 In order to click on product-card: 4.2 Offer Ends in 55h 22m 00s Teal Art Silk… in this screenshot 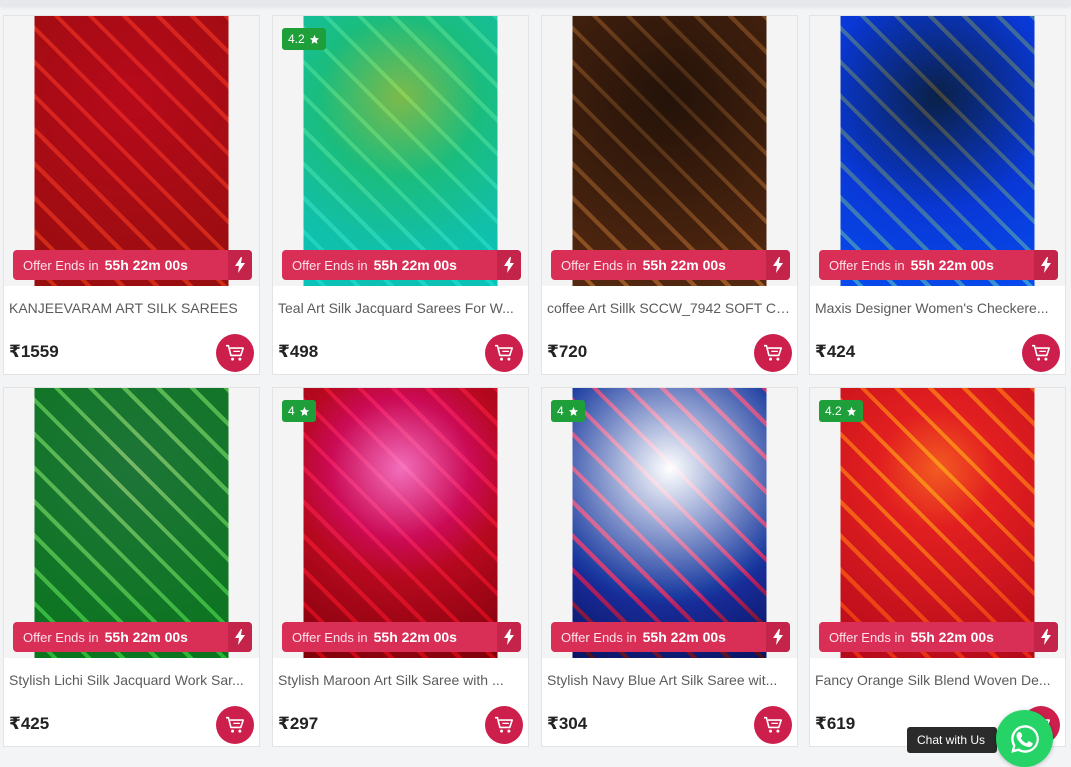, I will do `click(400, 195)`.